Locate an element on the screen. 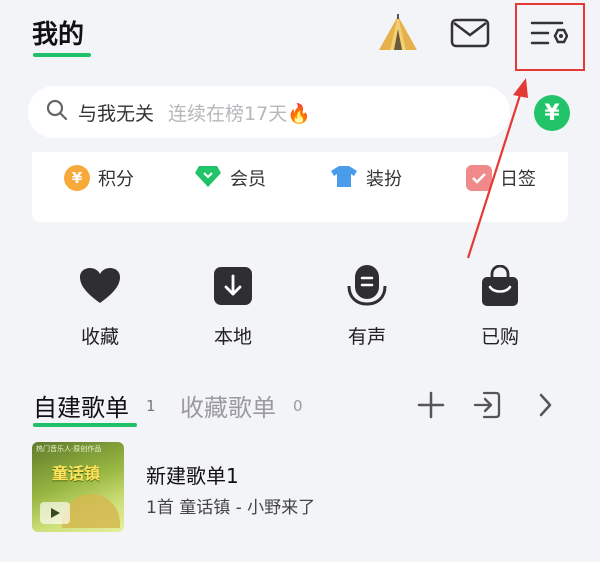 Image resolution: width=600 pixels, height=562 pixels. highlight-box is located at coordinates (550, 37).